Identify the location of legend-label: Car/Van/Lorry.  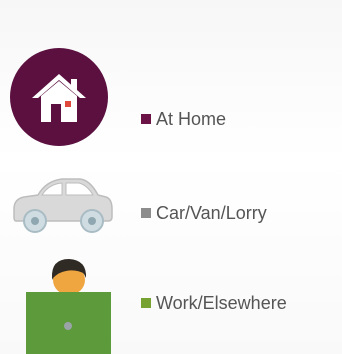
(211, 213).